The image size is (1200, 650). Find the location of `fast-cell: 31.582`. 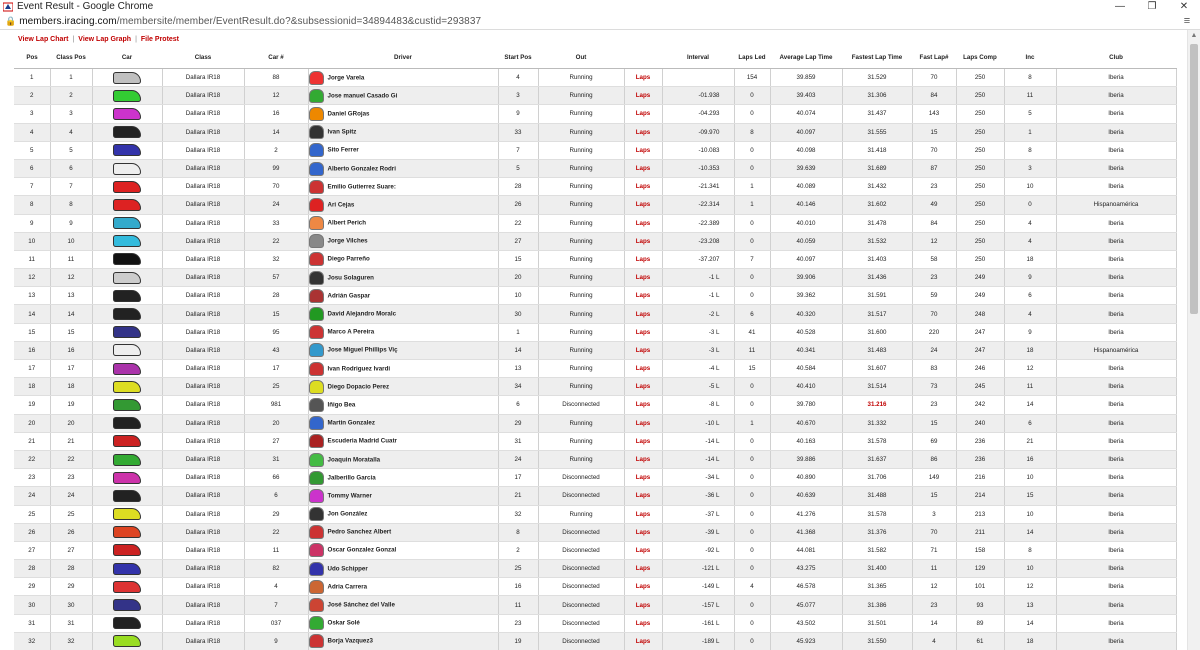

fast-cell: 31.582 is located at coordinates (877, 551).